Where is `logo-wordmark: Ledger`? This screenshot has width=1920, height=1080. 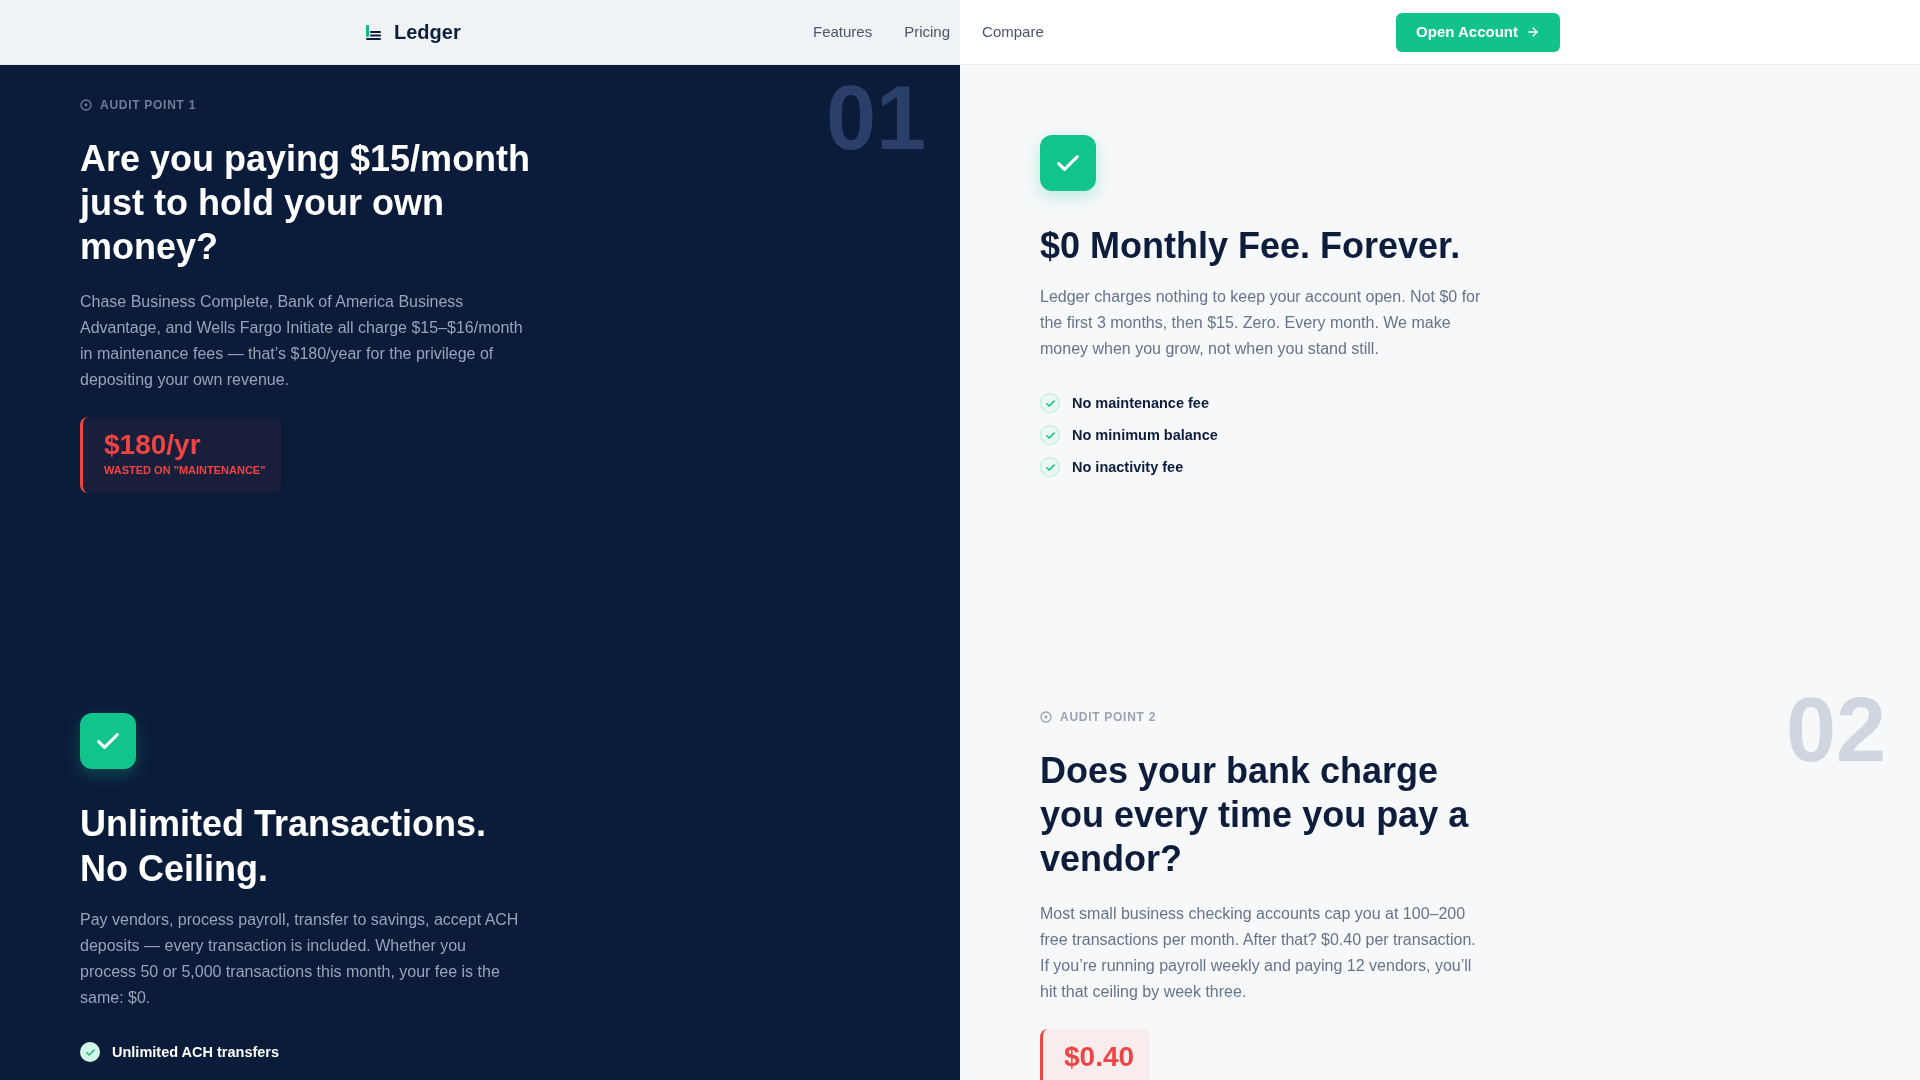 logo-wordmark: Ledger is located at coordinates (427, 32).